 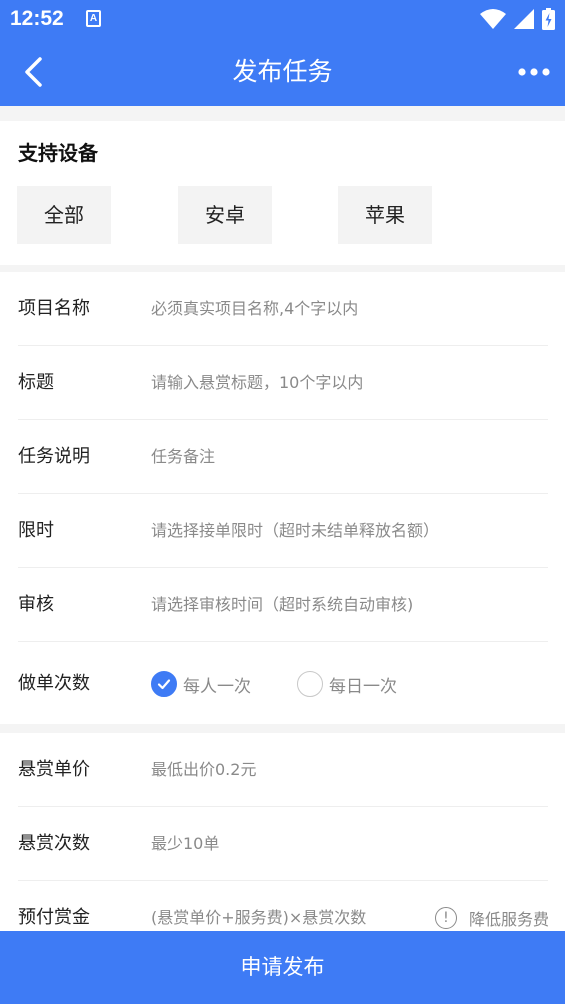 I want to click on submit-button: 申请发布, so click(x=282, y=967).